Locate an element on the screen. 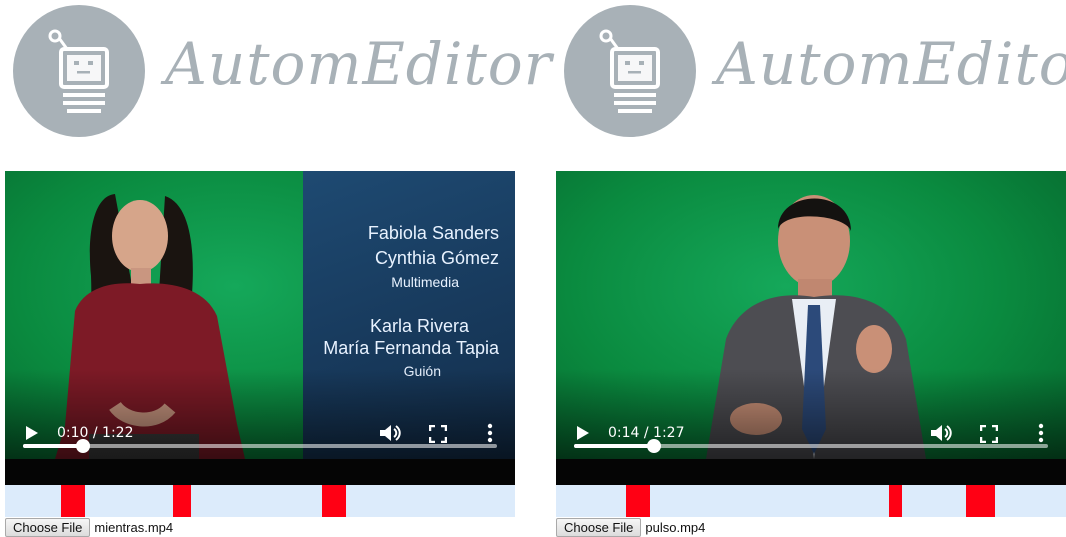  credit-line: Multimedia is located at coordinates (425, 282).